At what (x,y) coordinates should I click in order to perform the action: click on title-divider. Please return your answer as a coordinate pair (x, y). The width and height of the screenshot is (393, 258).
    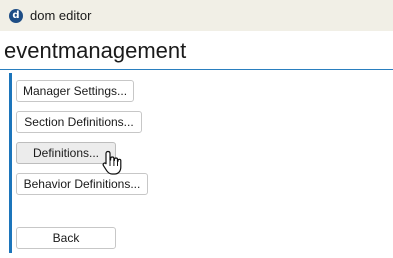
    Looking at the image, I should click on (196, 69).